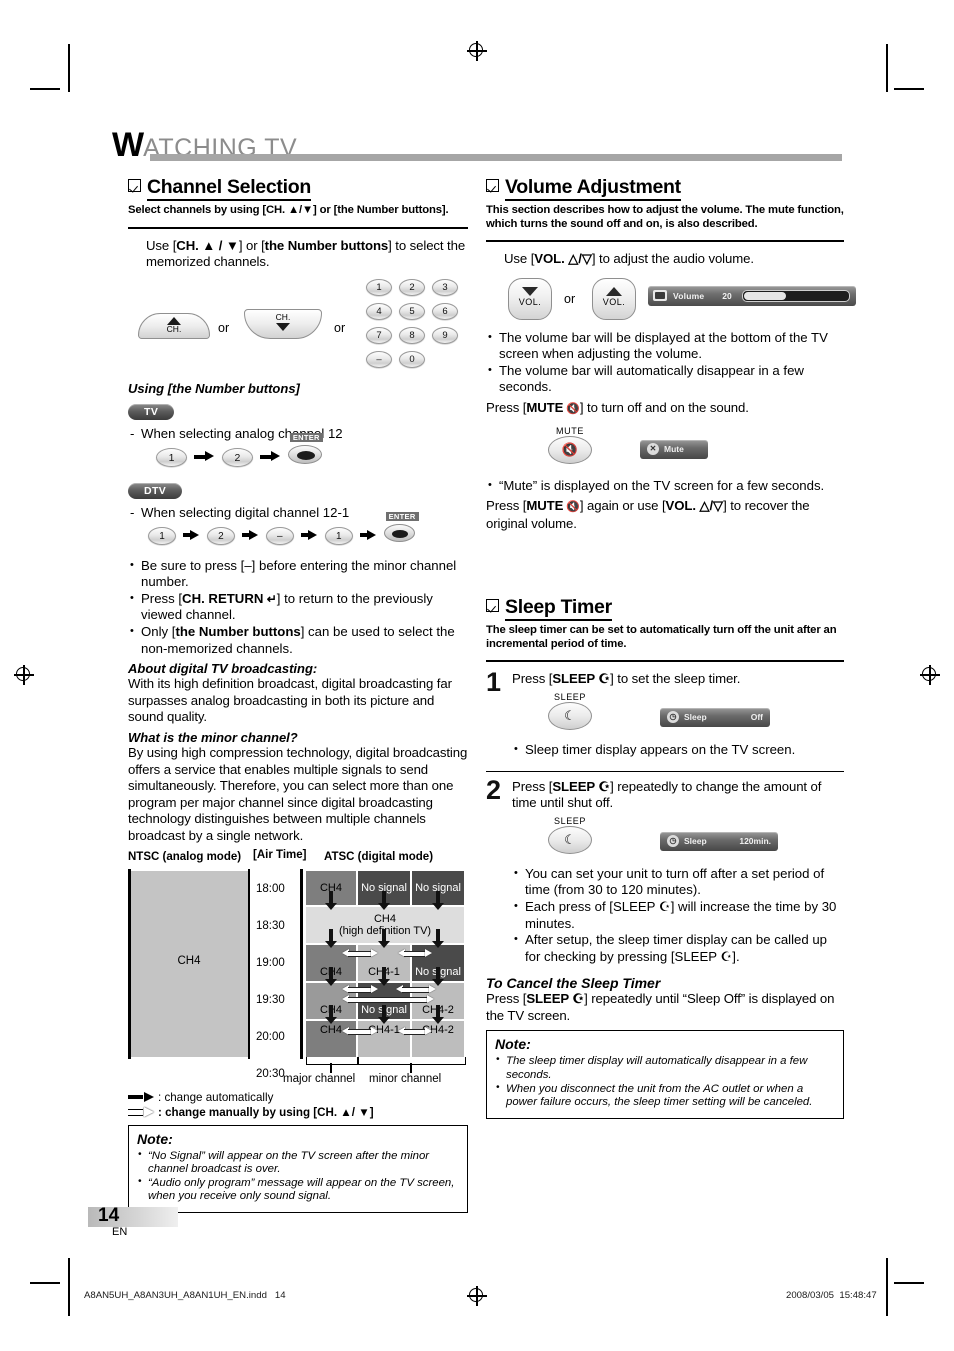  Describe the element at coordinates (445, 335) in the screenshot. I see `number-button-9: 9` at that location.